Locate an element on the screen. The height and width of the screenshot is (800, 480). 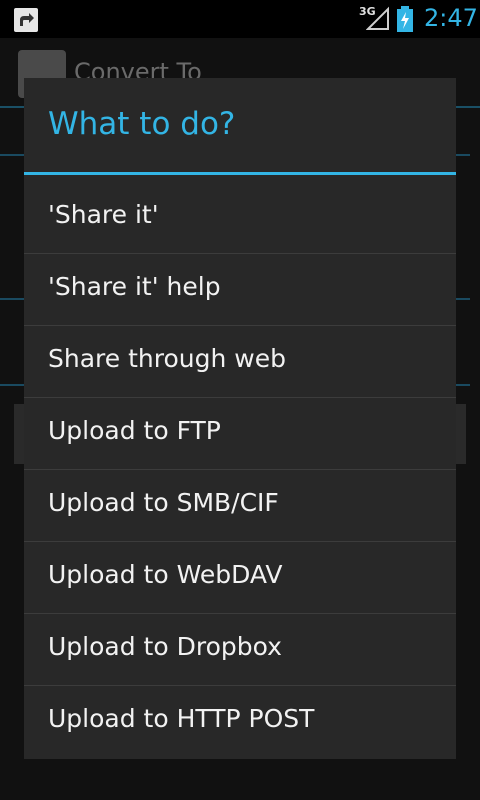
option-label: Upload to SMB/CIF is located at coordinates (163, 502).